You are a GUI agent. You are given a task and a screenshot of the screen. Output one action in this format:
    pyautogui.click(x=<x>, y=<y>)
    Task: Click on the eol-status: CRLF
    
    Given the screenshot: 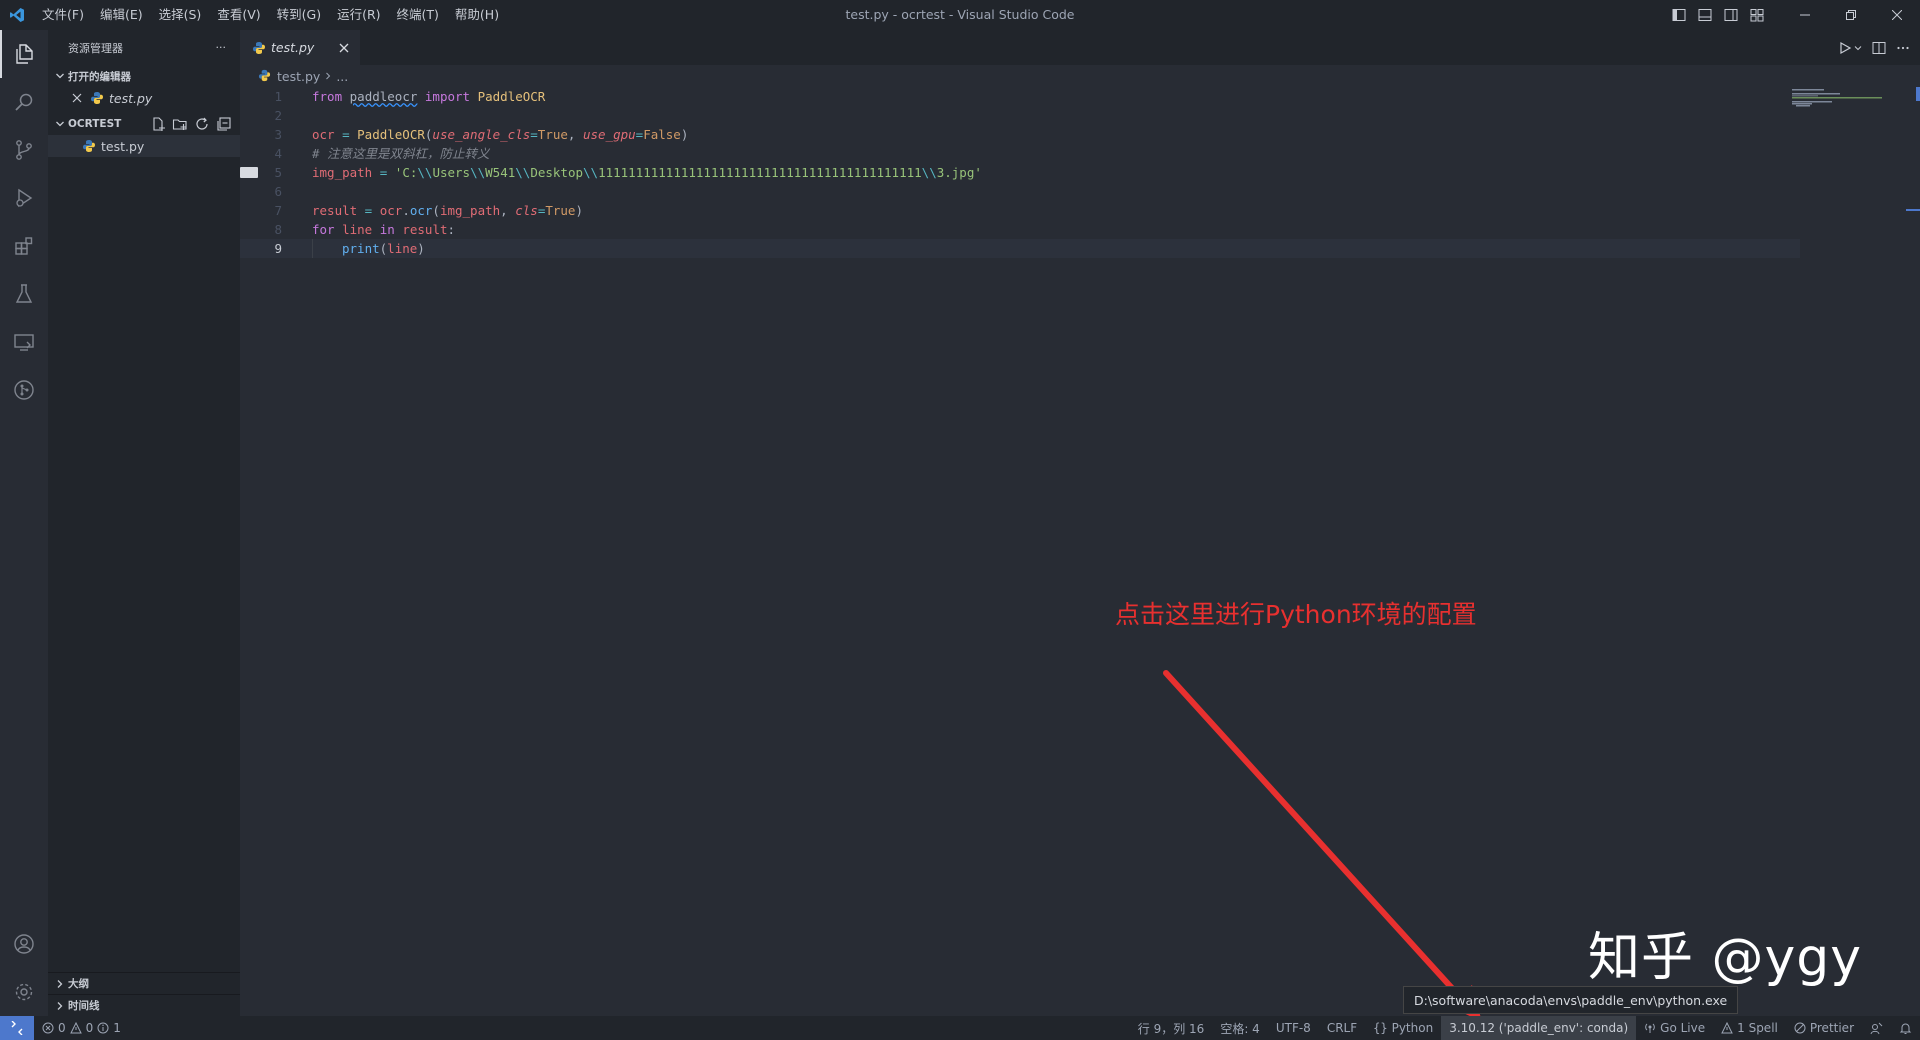 What is the action you would take?
    pyautogui.click(x=1342, y=1028)
    